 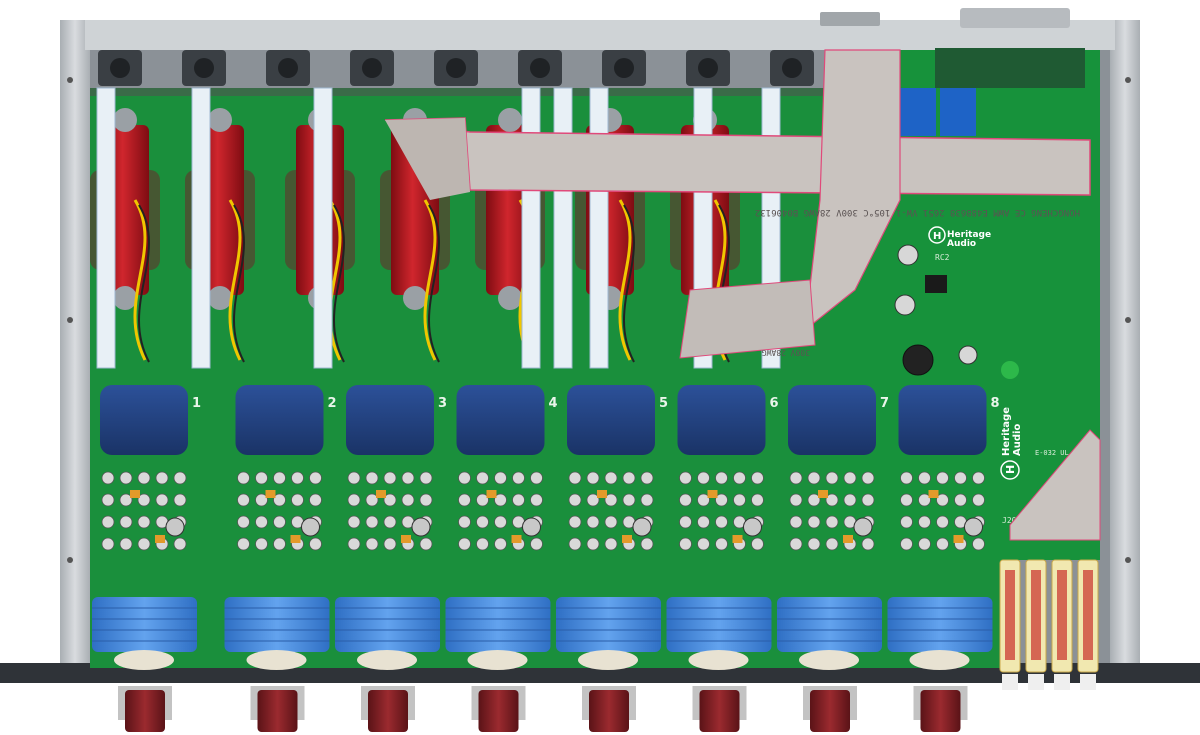 What do you see at coordinates (747, 319) in the screenshot?
I see `ribbon-cable-lower` at bounding box center [747, 319].